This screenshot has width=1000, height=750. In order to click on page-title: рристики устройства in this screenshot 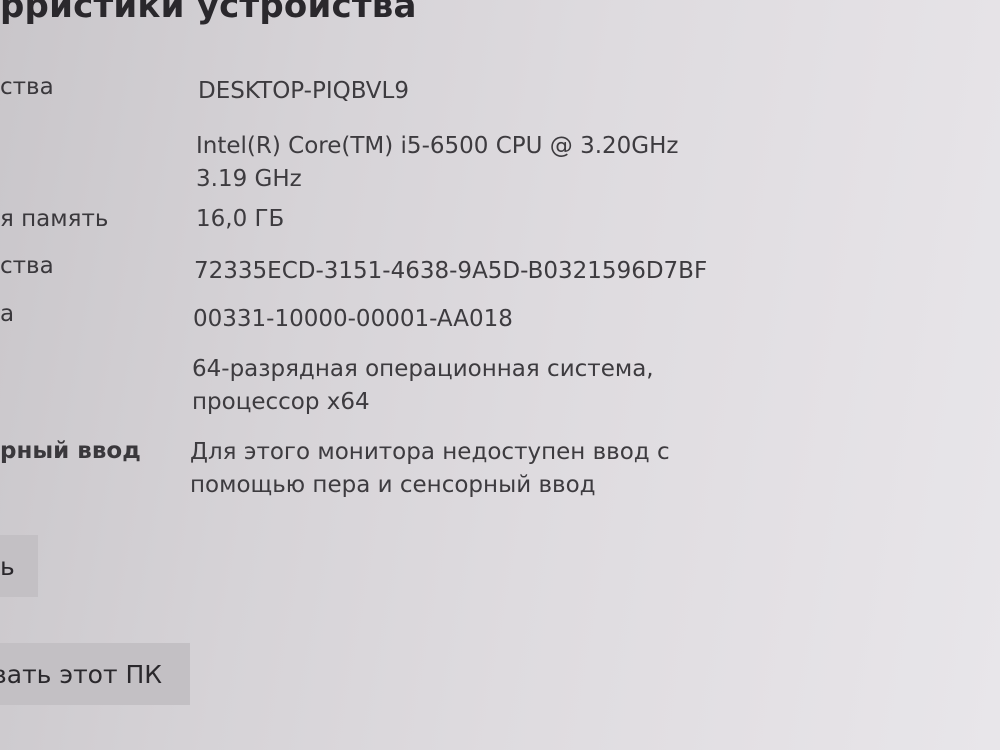, I will do `click(208, 13)`.